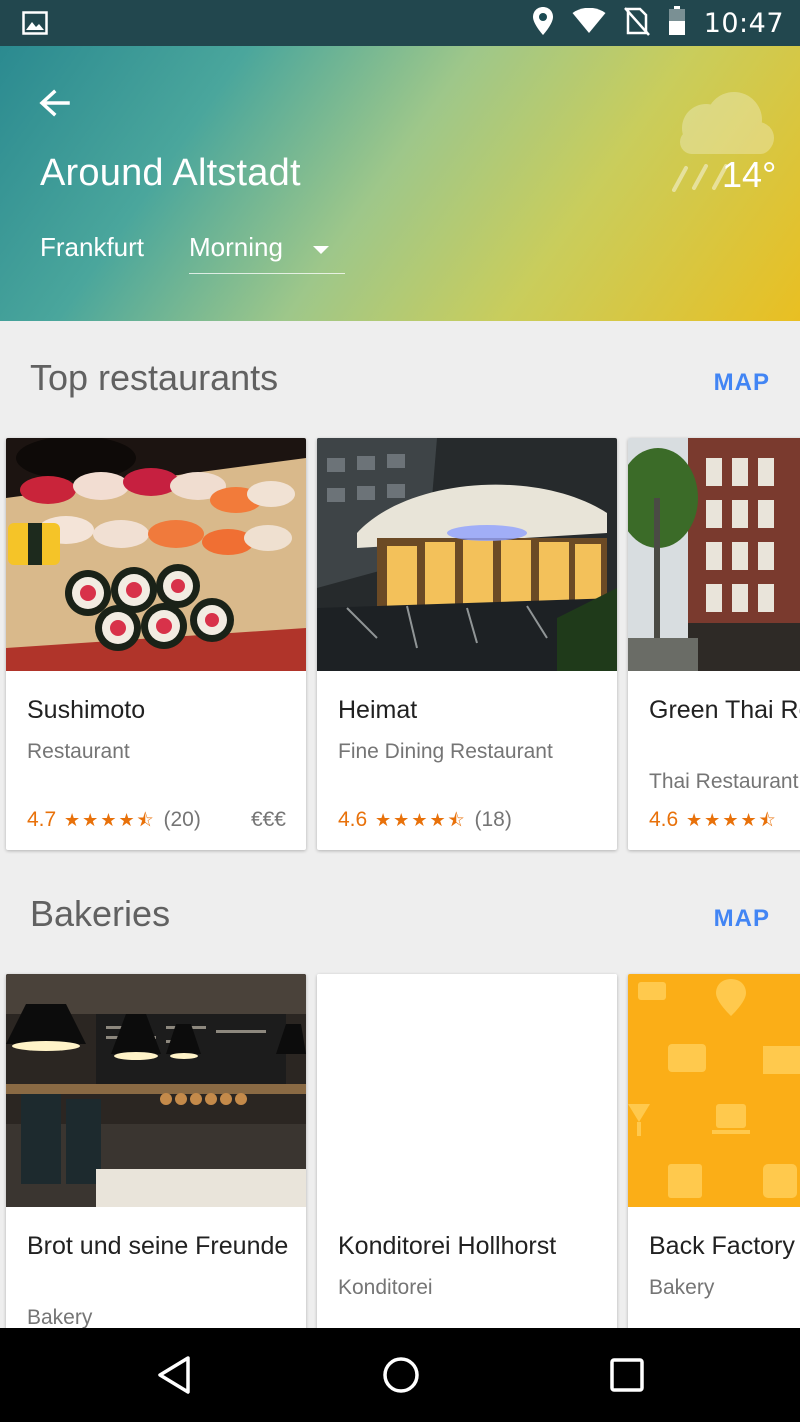 Image resolution: width=800 pixels, height=1422 pixels. I want to click on bakeries-map-button: MAP, so click(742, 919).